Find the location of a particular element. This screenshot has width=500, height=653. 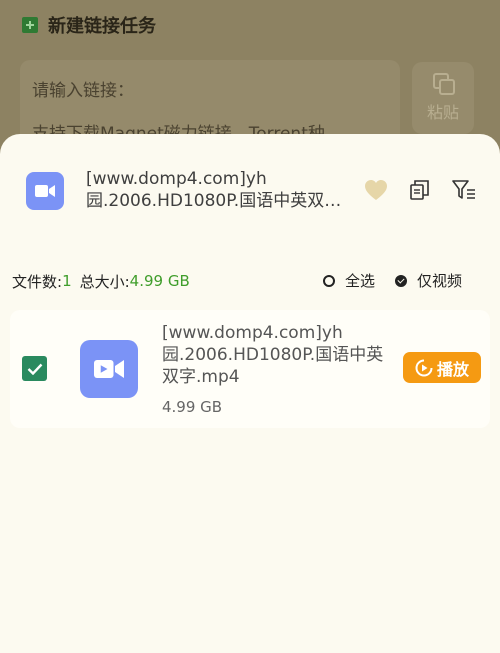

header-actions is located at coordinates (420, 190).